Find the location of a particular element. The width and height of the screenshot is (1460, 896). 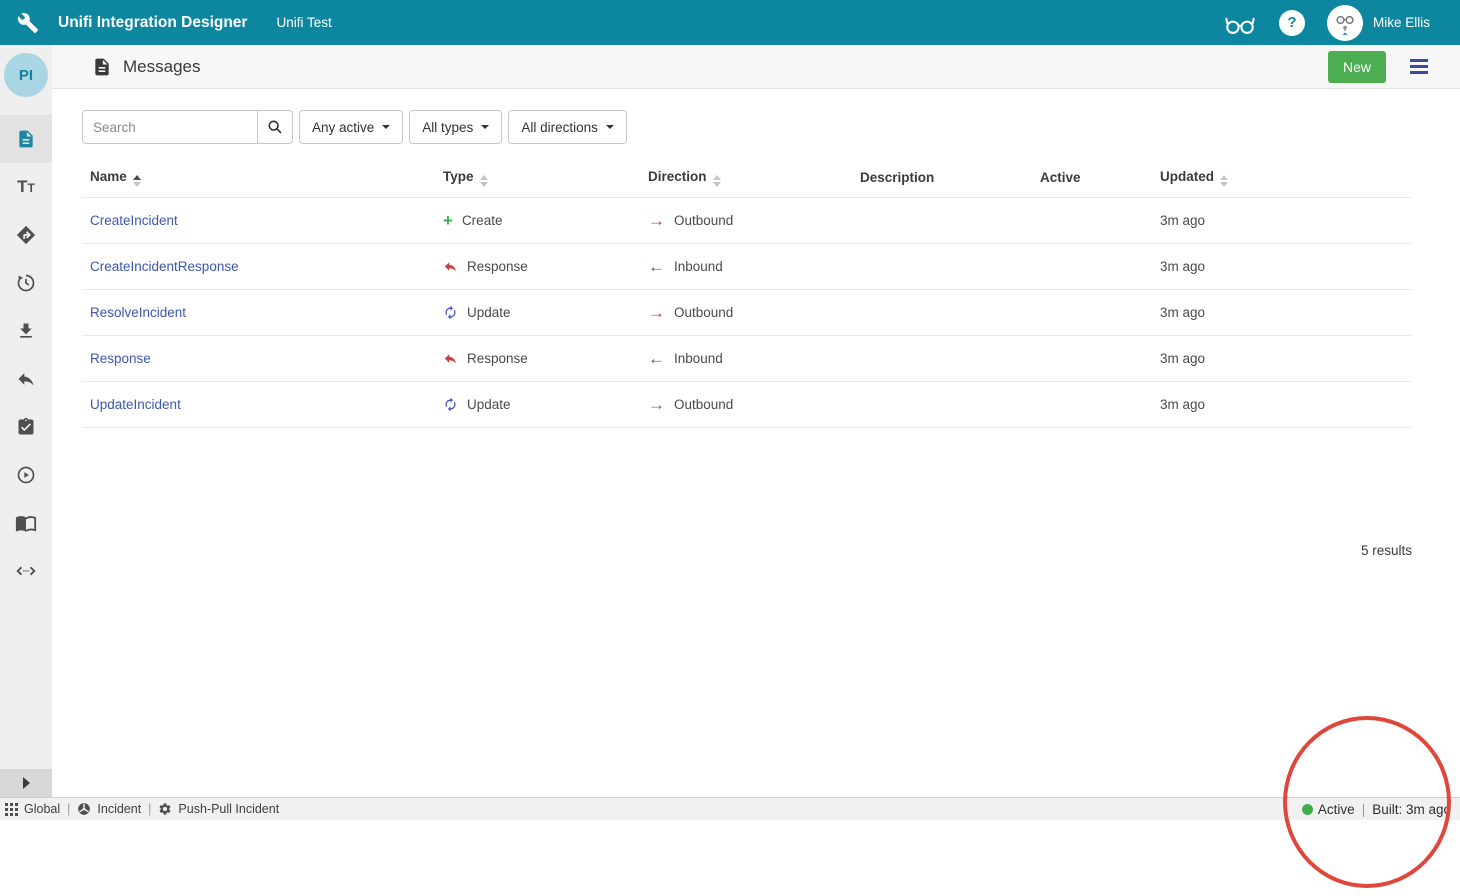

download-icon is located at coordinates (26, 331).